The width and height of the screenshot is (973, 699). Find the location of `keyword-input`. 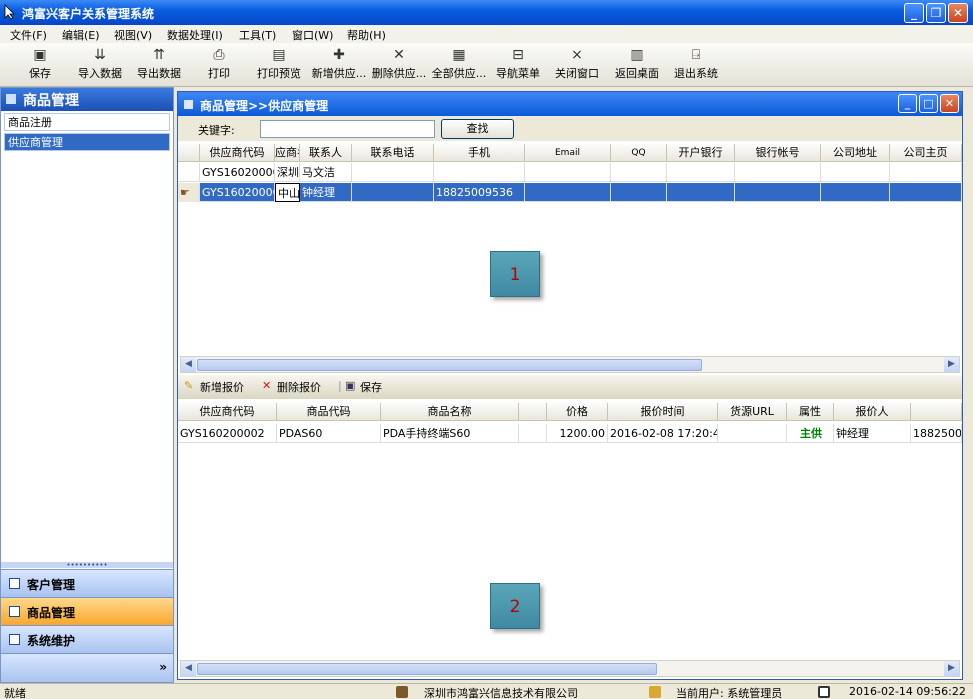

keyword-input is located at coordinates (347, 129).